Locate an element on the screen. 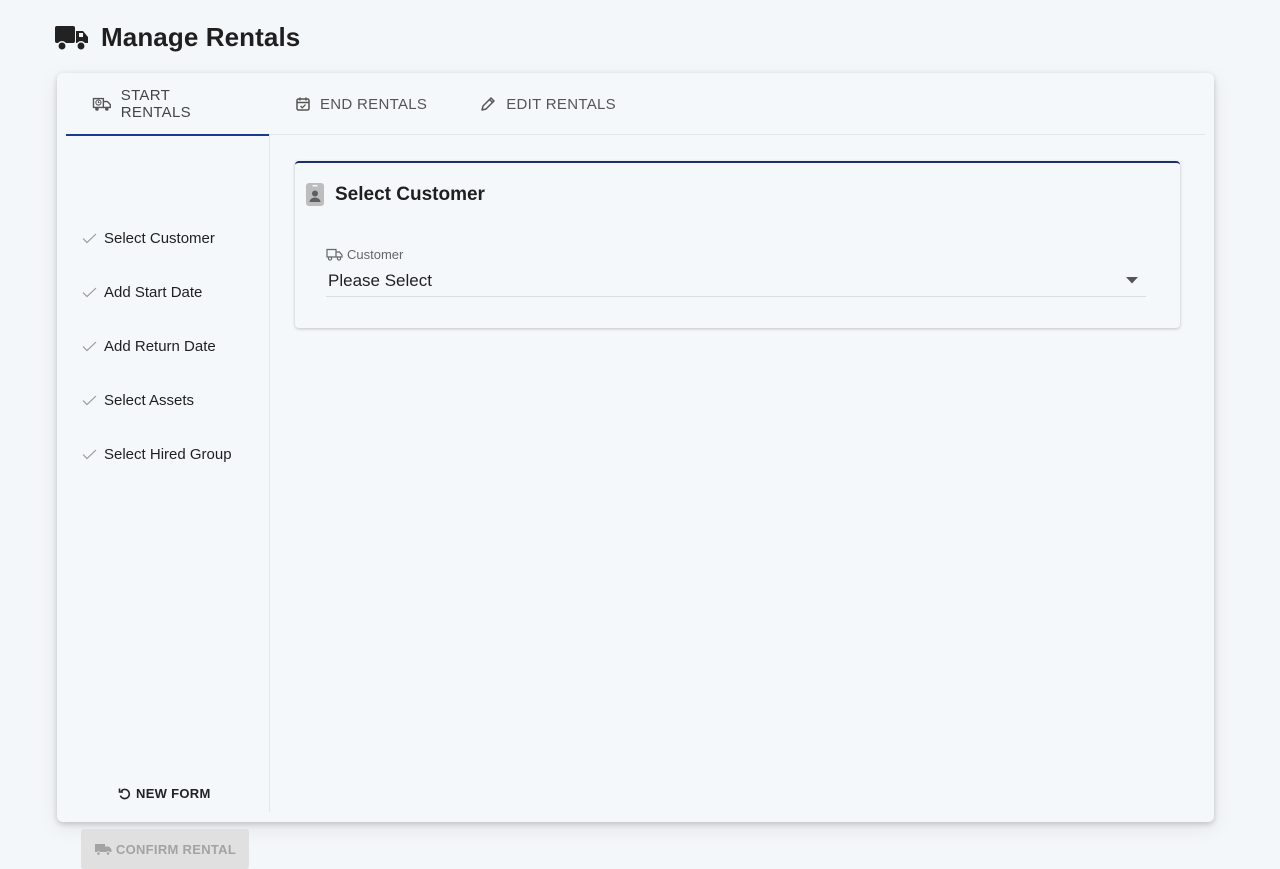 This screenshot has width=1280, height=869. step-label: Add Return Date is located at coordinates (160, 346).